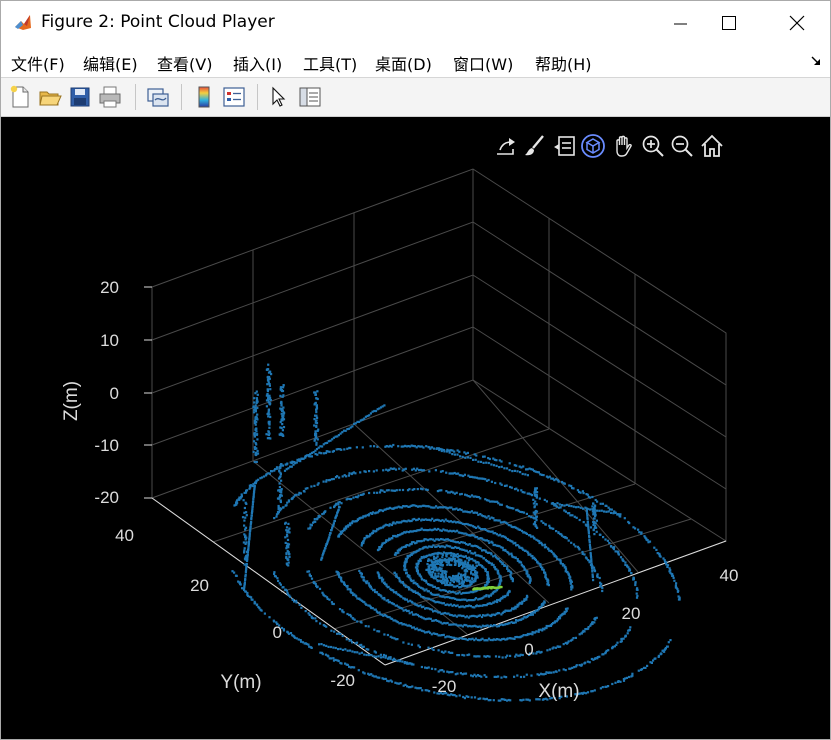 The image size is (831, 740). Describe the element at coordinates (816, 61) in the screenshot. I see `dock-arrow-icon` at that location.